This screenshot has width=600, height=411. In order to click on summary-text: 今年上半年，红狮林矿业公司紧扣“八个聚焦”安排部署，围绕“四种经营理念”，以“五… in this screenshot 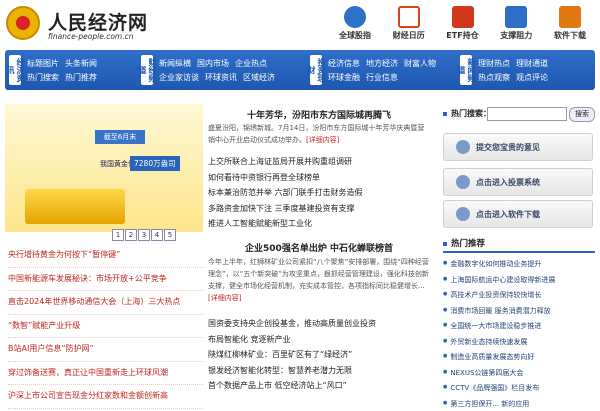, I will do `click(318, 274)`.